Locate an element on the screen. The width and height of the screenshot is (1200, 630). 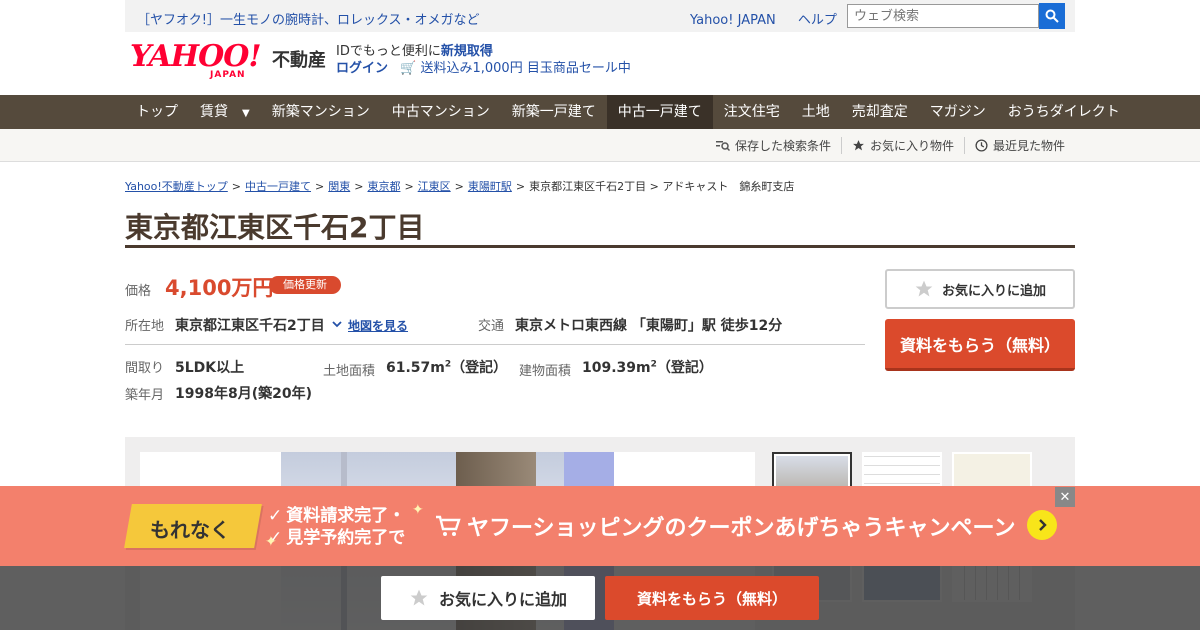
nav-item-new-mansion: 新築マンション is located at coordinates (321, 112).